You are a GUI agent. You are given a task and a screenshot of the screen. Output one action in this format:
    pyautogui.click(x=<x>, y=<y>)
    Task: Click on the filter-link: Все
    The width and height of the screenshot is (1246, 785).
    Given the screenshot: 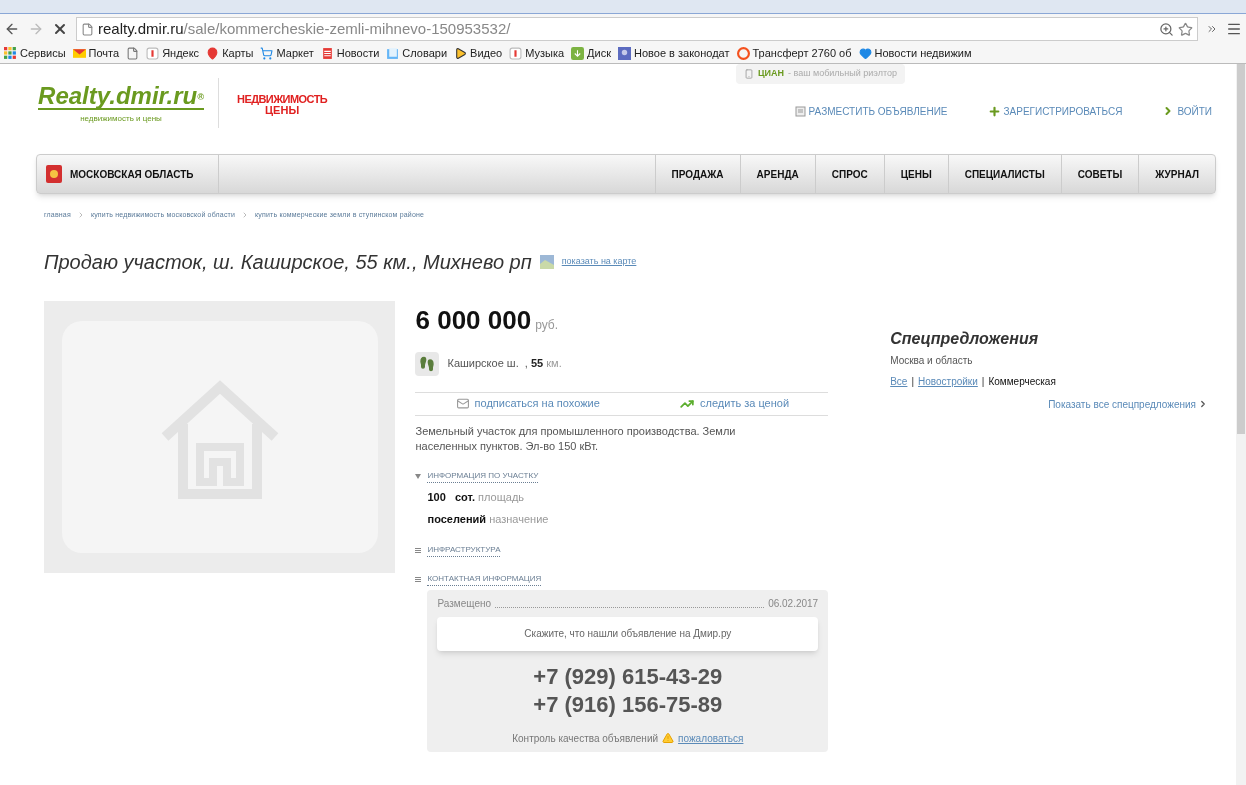 What is the action you would take?
    pyautogui.click(x=899, y=381)
    